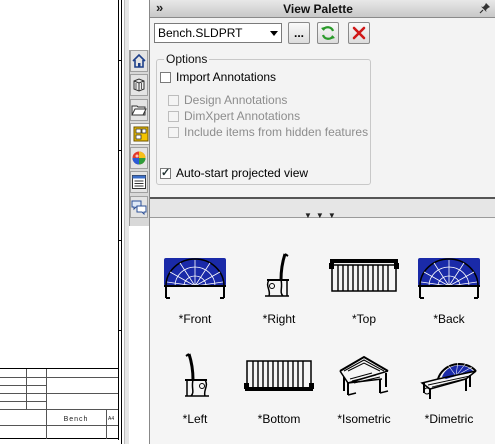  What do you see at coordinates (118, 220) in the screenshot?
I see `sheet-border` at bounding box center [118, 220].